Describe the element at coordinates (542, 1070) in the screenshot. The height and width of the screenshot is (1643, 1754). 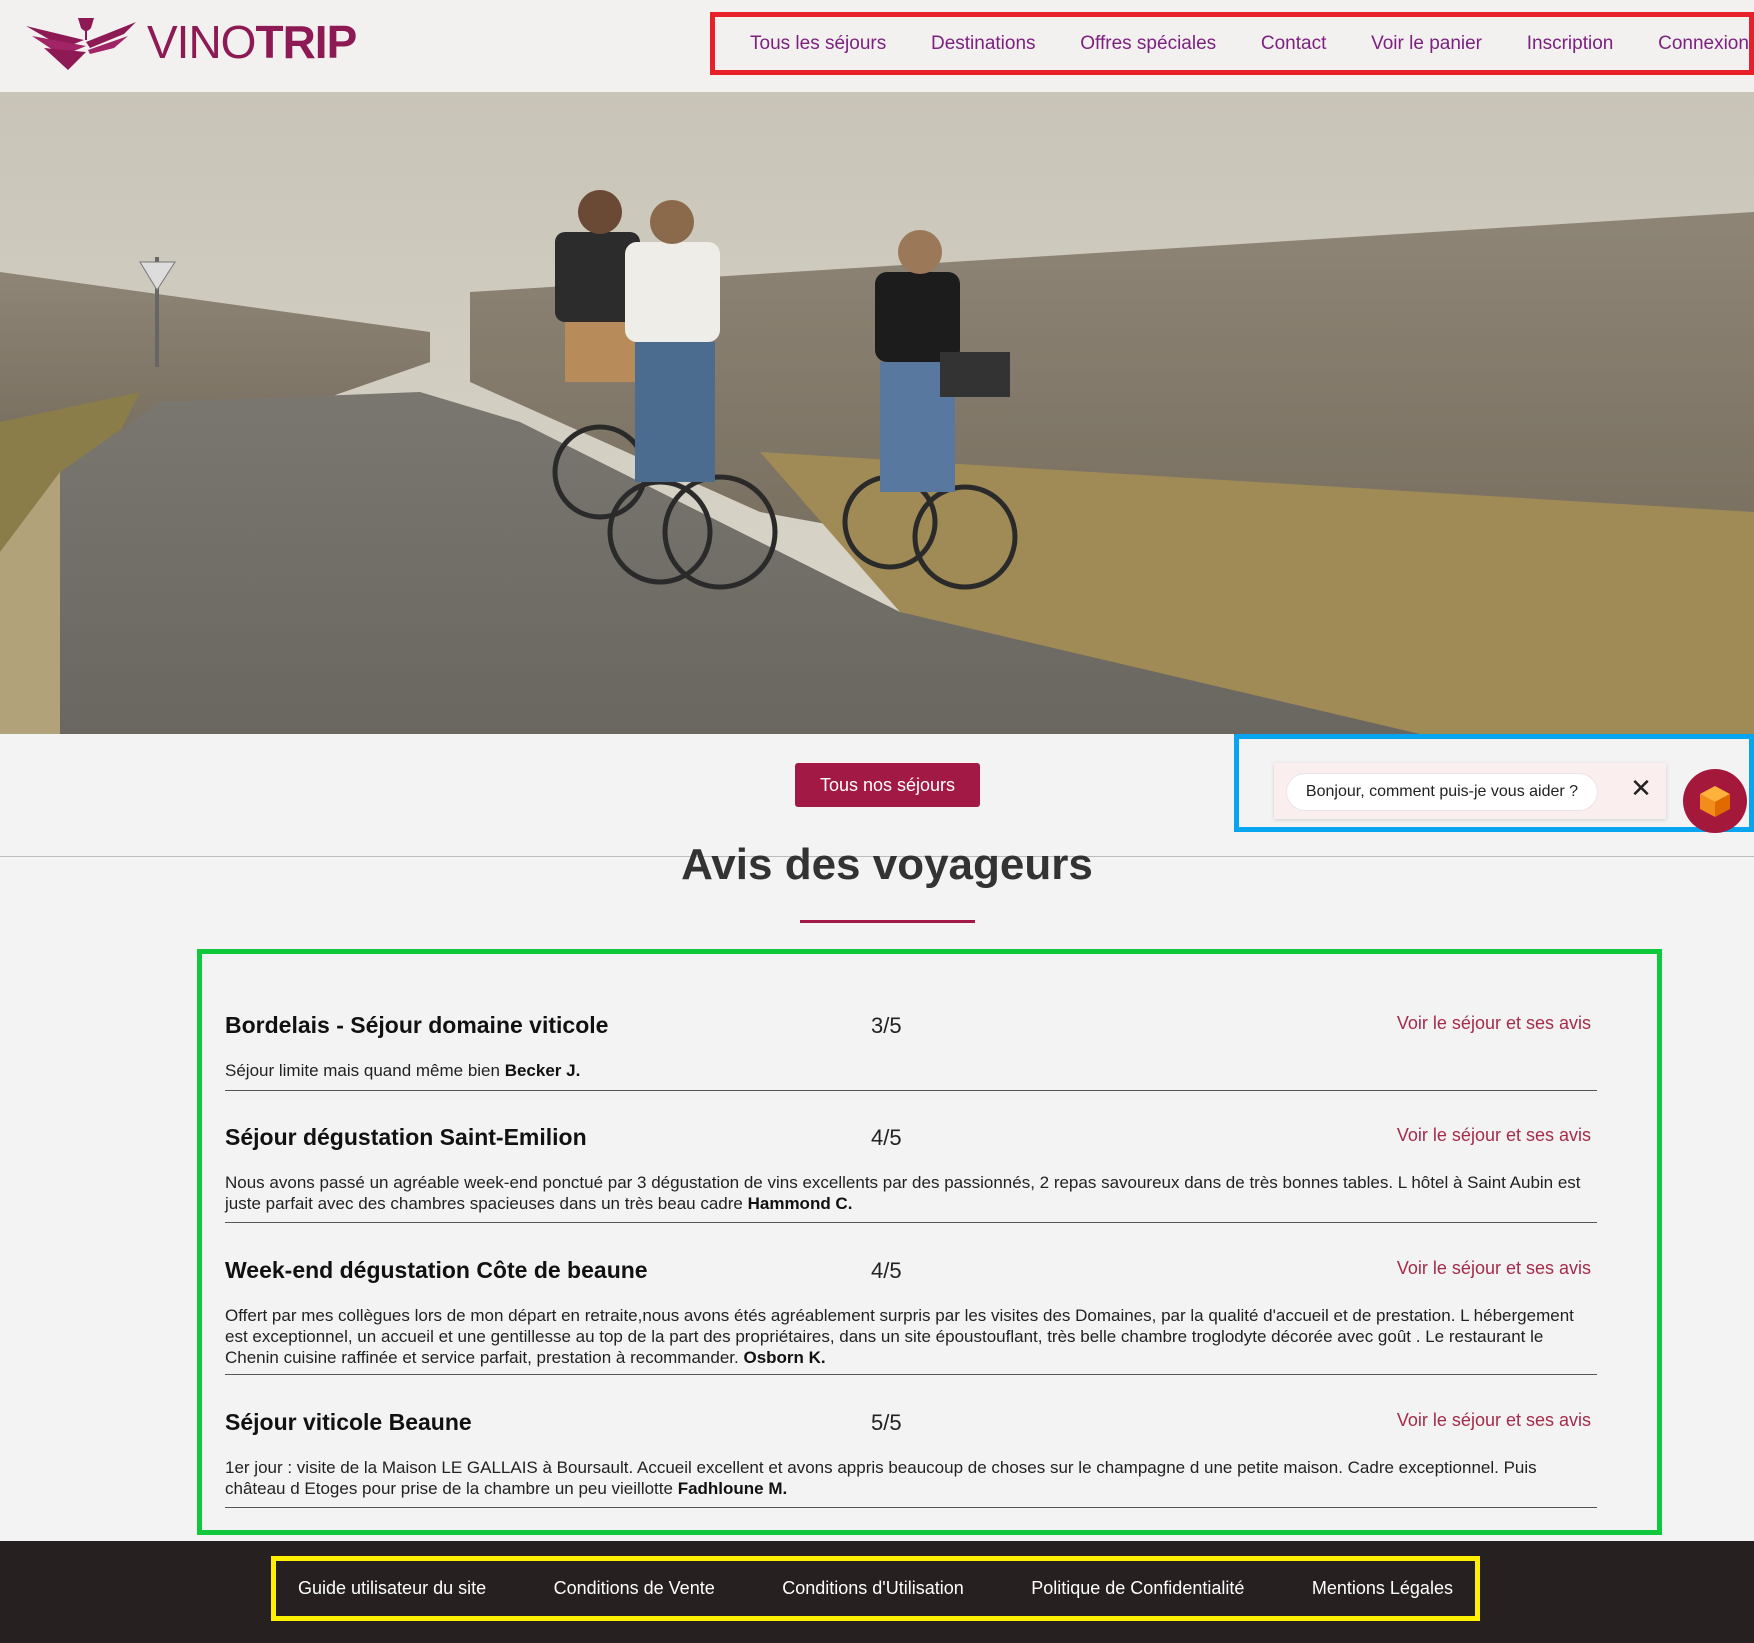
I see `review-author: Becker J.` at that location.